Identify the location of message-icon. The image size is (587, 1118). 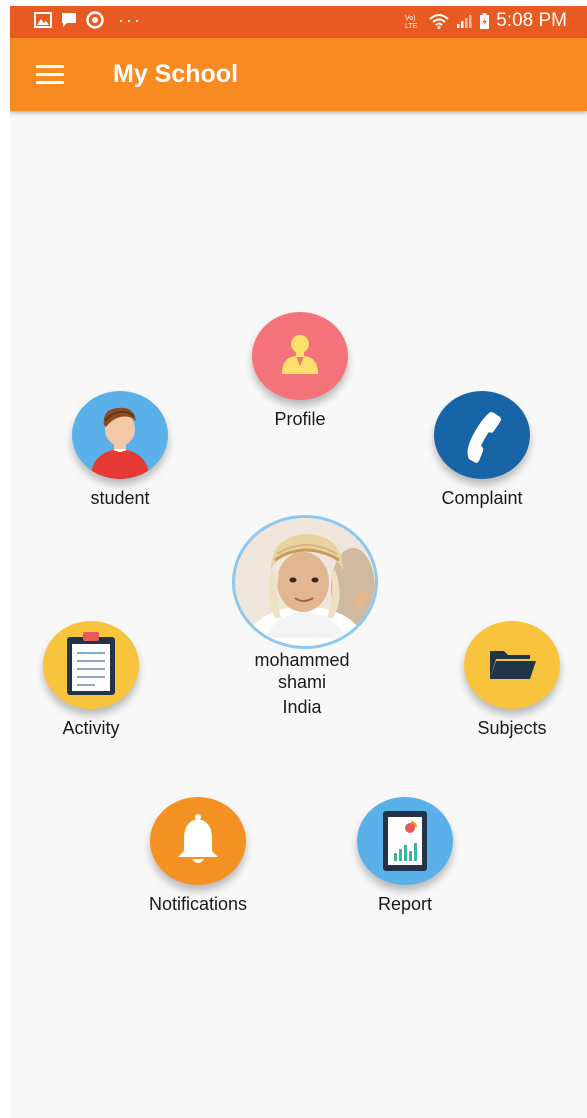
(69, 20).